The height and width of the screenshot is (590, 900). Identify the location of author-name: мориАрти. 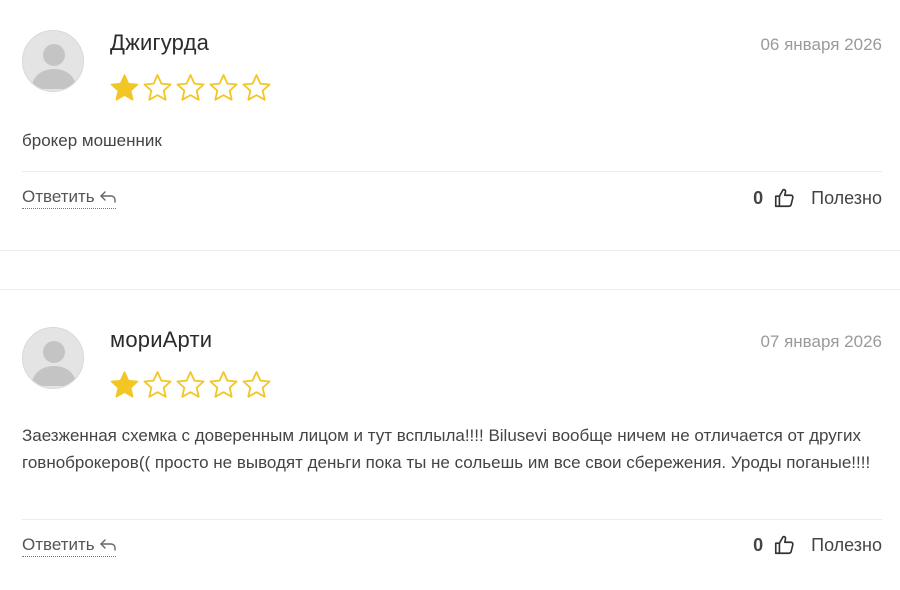
(161, 339).